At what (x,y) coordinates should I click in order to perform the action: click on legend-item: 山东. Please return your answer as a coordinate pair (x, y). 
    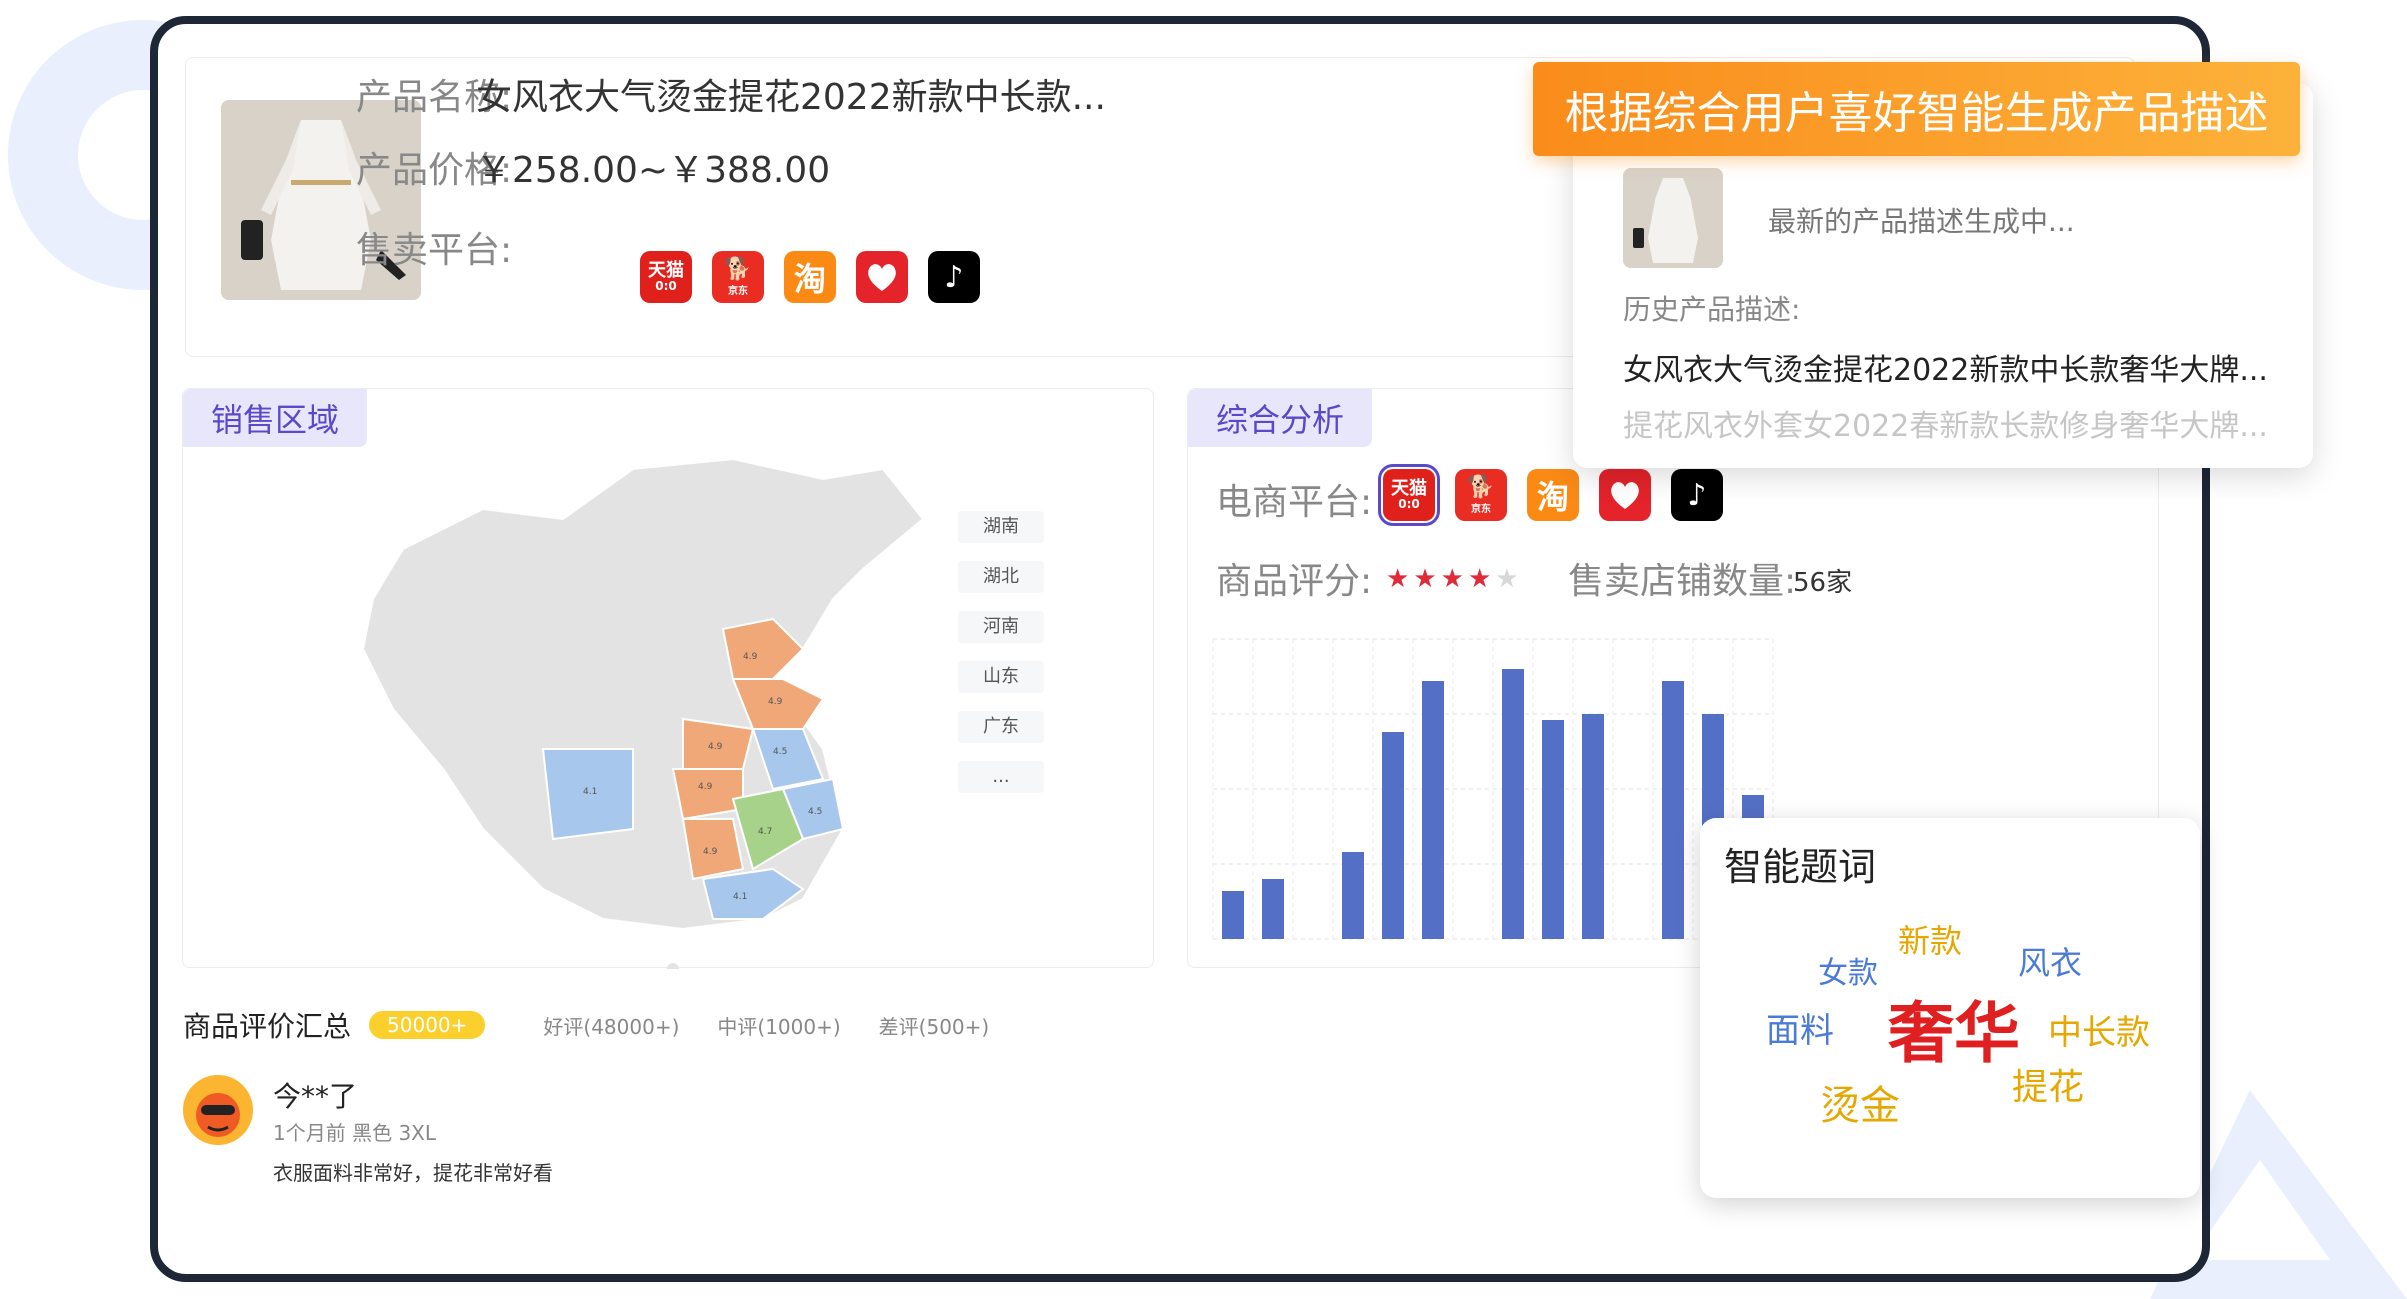
    Looking at the image, I should click on (1001, 677).